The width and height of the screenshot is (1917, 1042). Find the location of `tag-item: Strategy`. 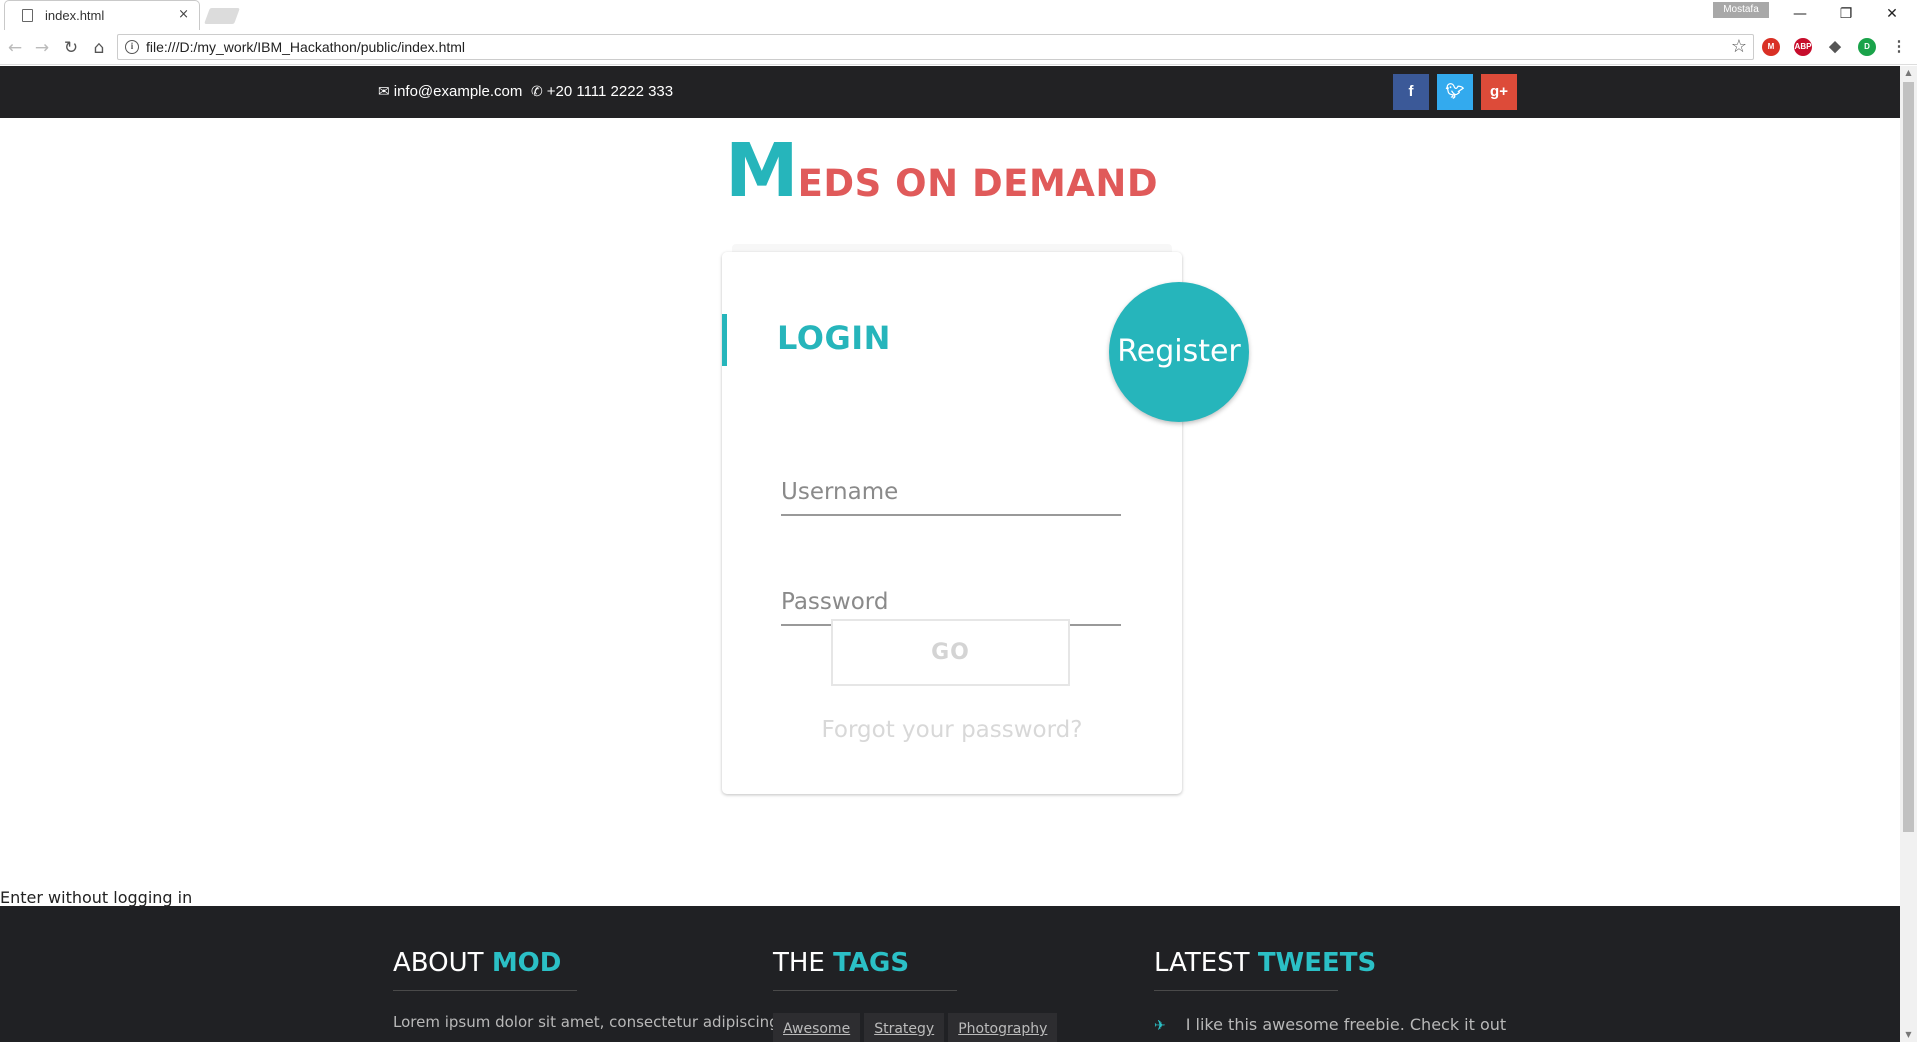

tag-item: Strategy is located at coordinates (904, 1027).